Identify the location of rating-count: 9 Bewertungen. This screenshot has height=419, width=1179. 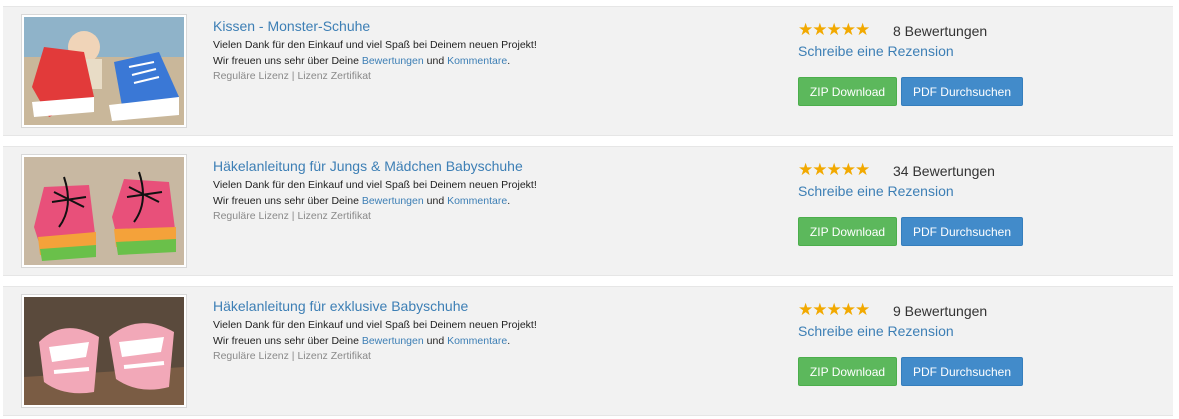
(940, 311).